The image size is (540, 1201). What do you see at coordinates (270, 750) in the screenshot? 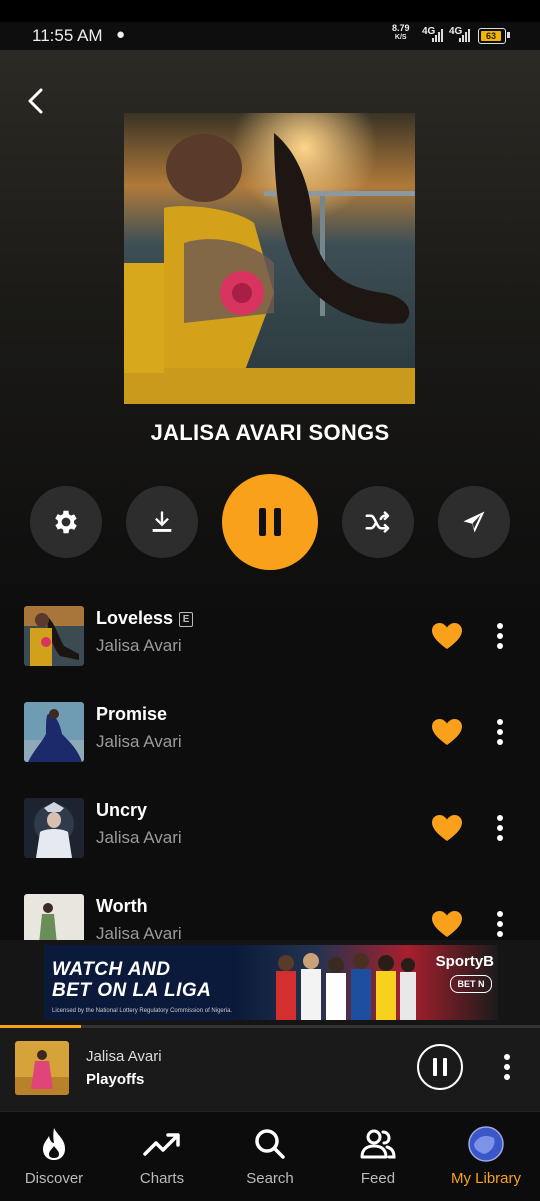
I see `list-item: Promise Jalisa Avari` at bounding box center [270, 750].